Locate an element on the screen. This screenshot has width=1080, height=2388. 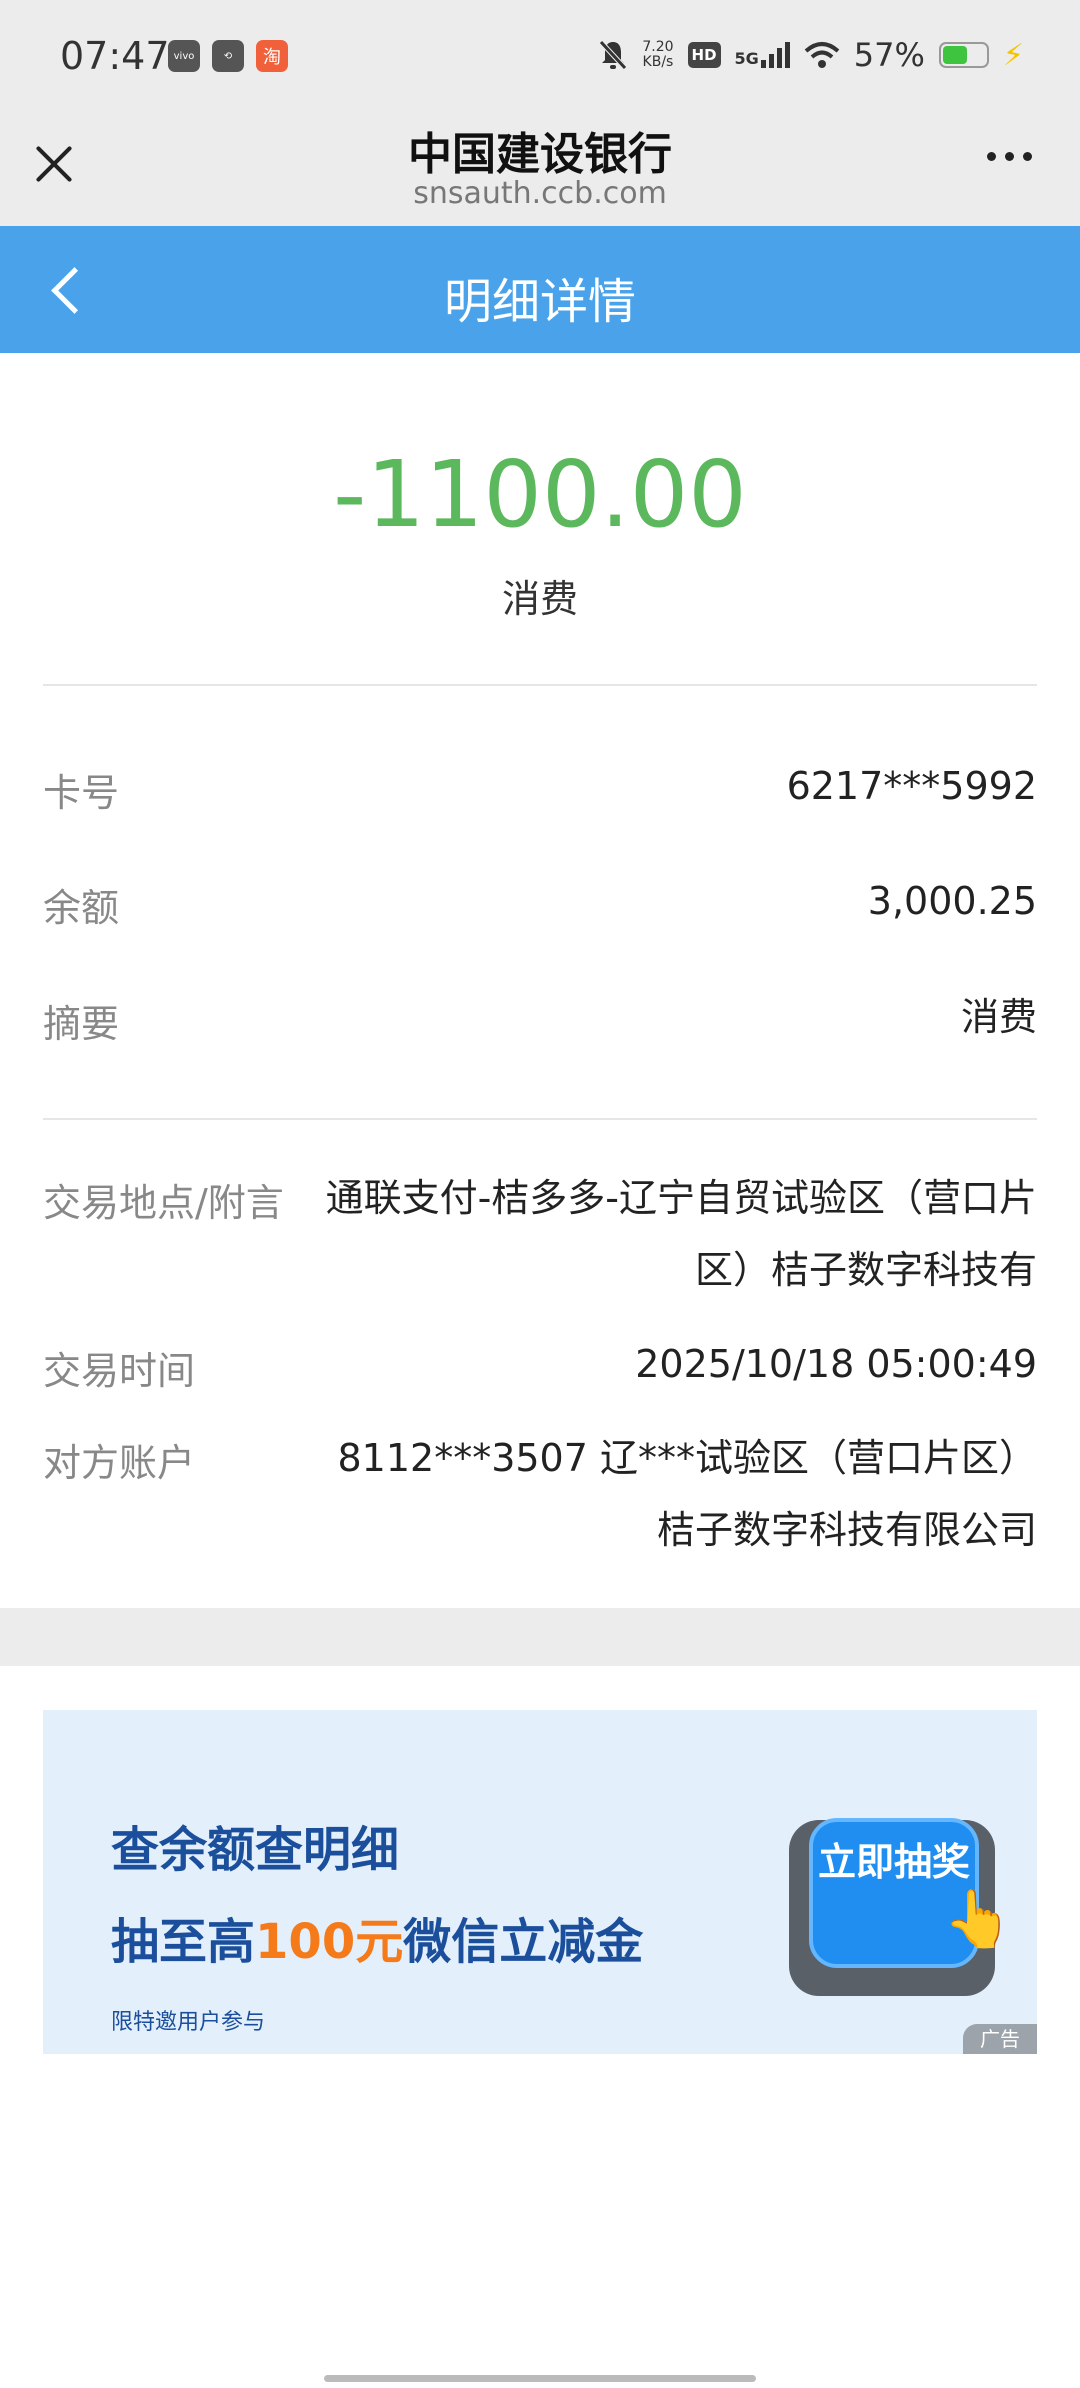
link-icon: ⟲ is located at coordinates (228, 56).